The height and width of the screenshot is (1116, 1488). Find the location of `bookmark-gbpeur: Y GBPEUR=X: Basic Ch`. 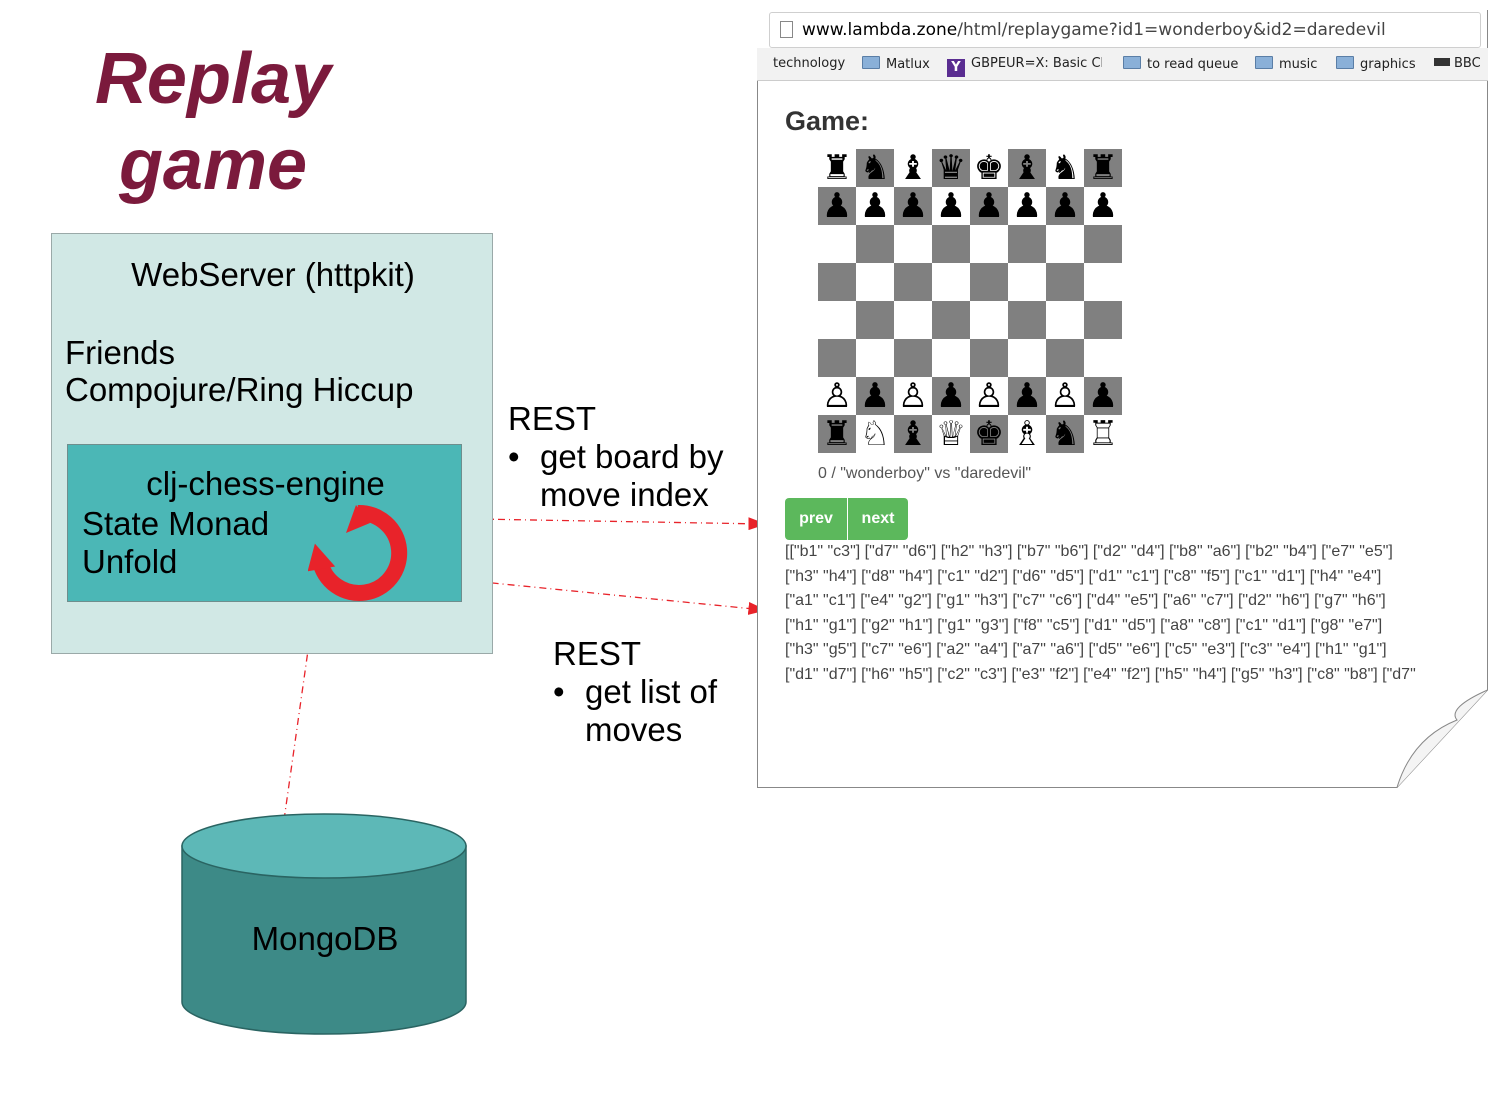

bookmark-gbpeur: Y GBPEUR=X: Basic Ch is located at coordinates (1024, 66).